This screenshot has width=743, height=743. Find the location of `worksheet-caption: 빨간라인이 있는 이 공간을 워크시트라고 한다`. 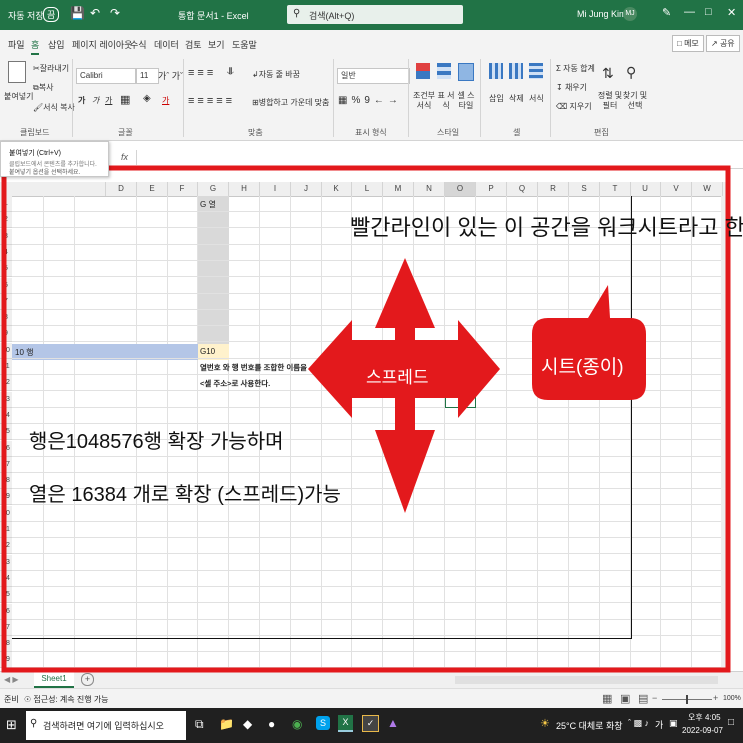

worksheet-caption: 빨간라인이 있는 이 공간을 워크시트라고 한다 is located at coordinates (546, 227).